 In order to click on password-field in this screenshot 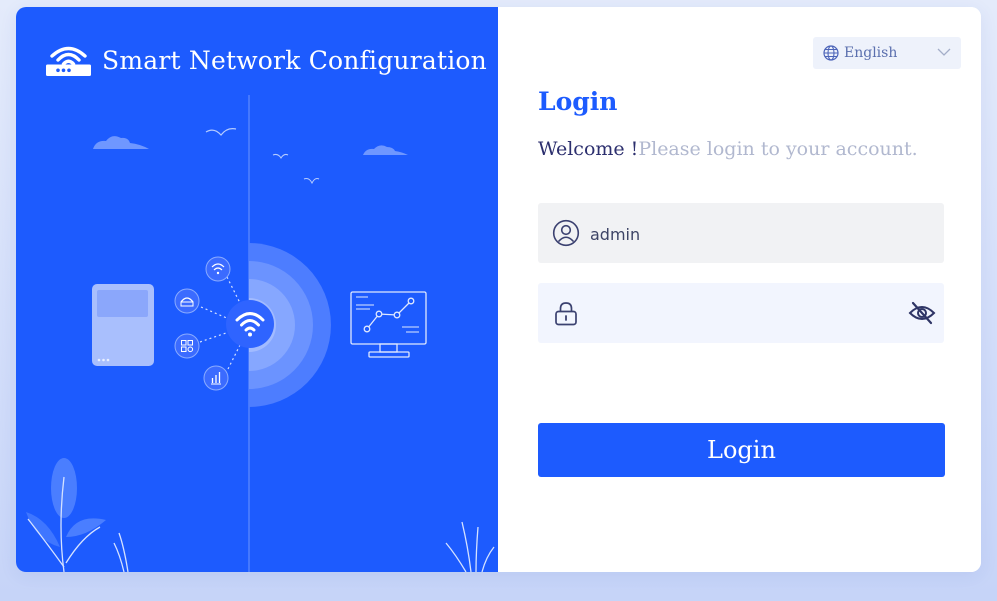, I will do `click(741, 313)`.